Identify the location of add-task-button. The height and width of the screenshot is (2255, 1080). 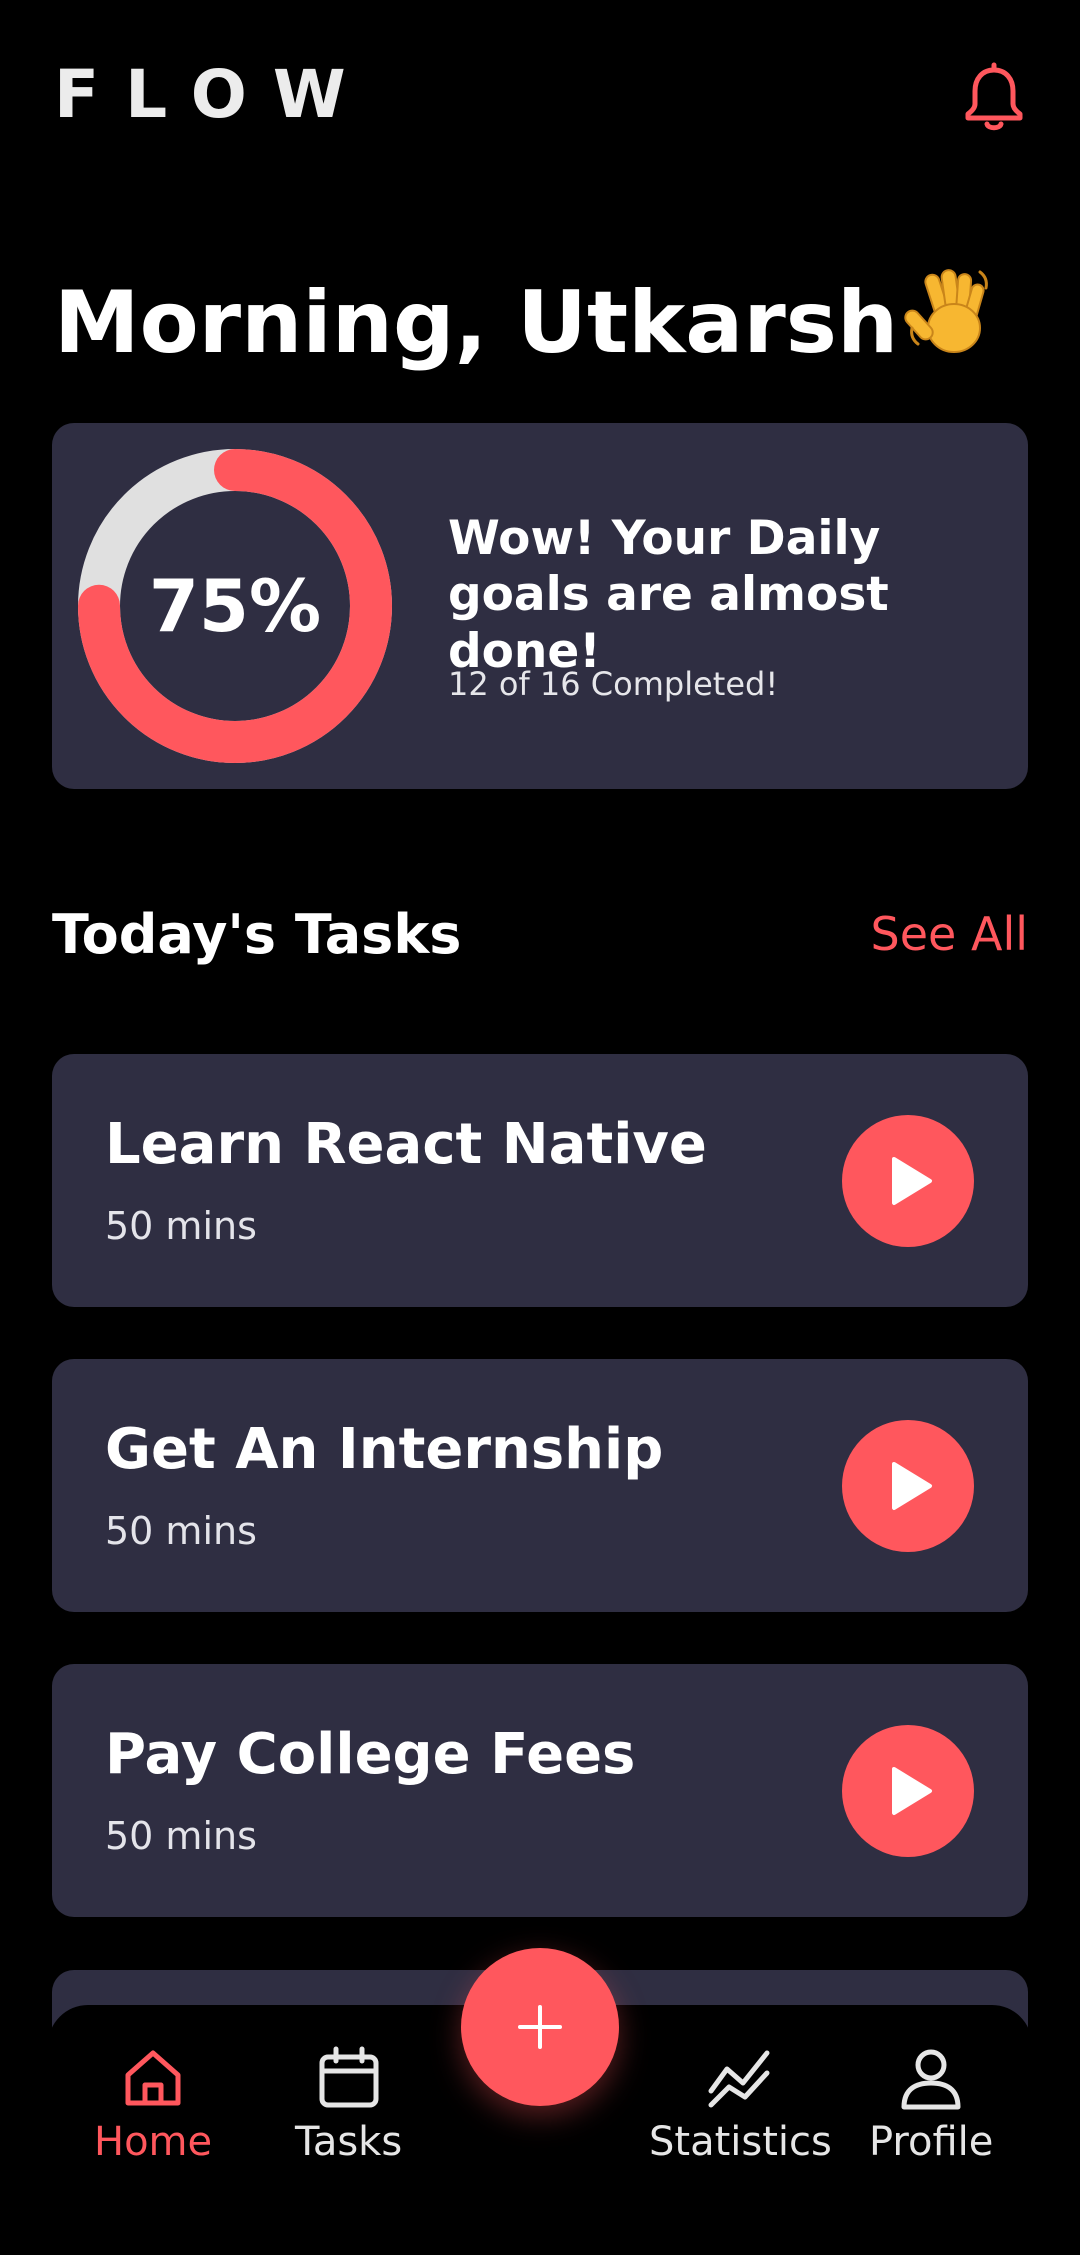
(540, 2027).